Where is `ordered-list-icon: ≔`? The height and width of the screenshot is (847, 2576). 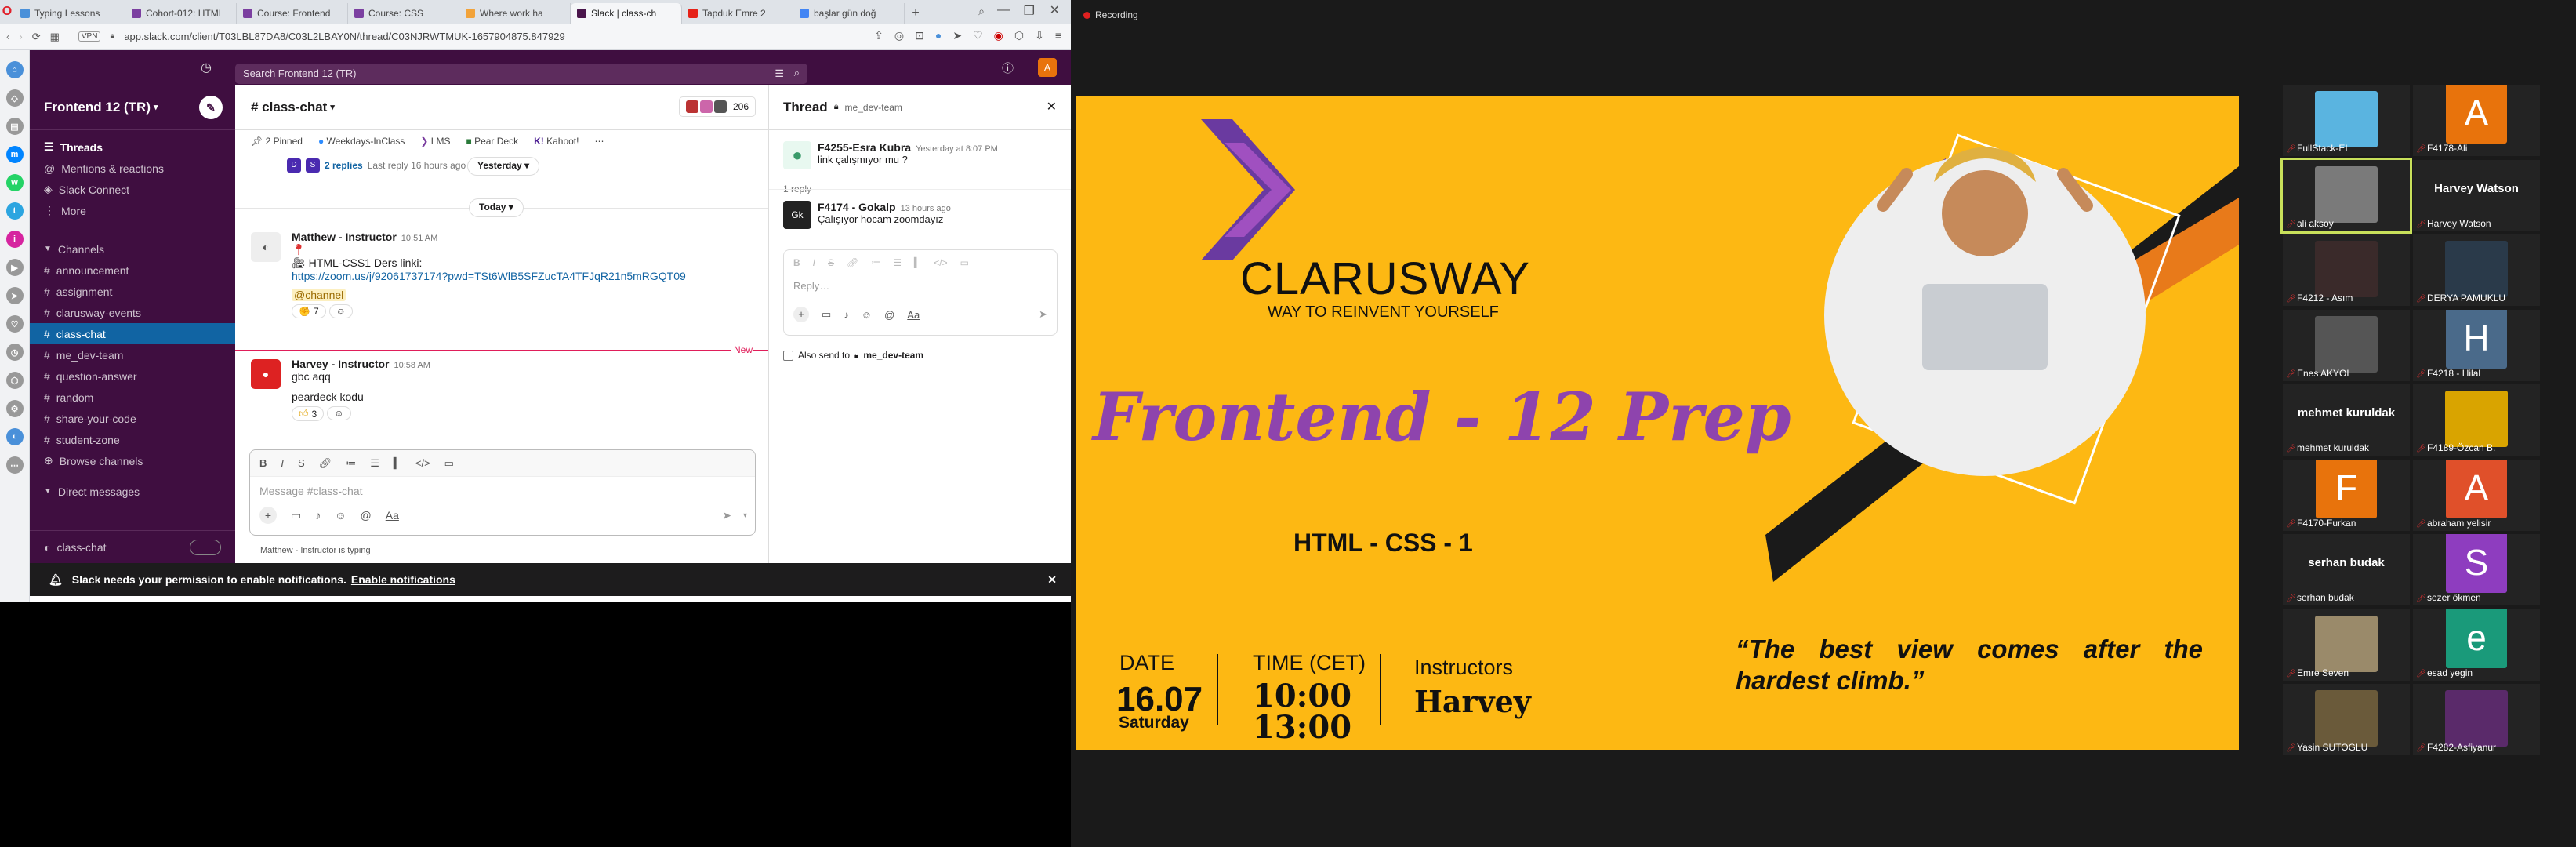 ordered-list-icon: ≔ is located at coordinates (876, 262).